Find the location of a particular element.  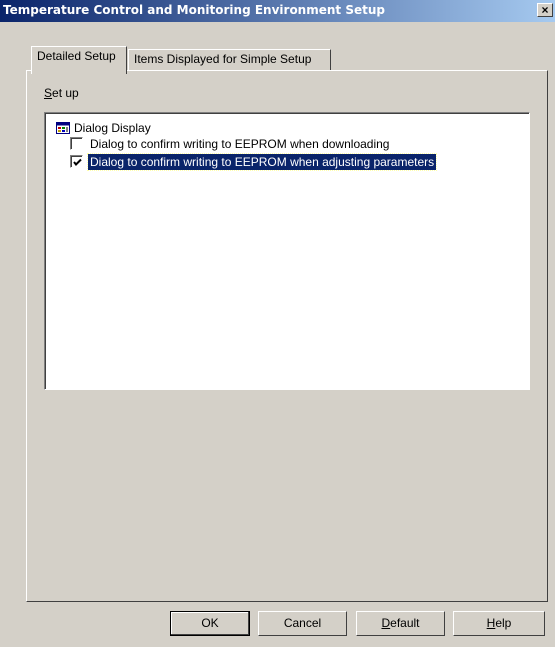

ok-button-label: OK is located at coordinates (210, 623).